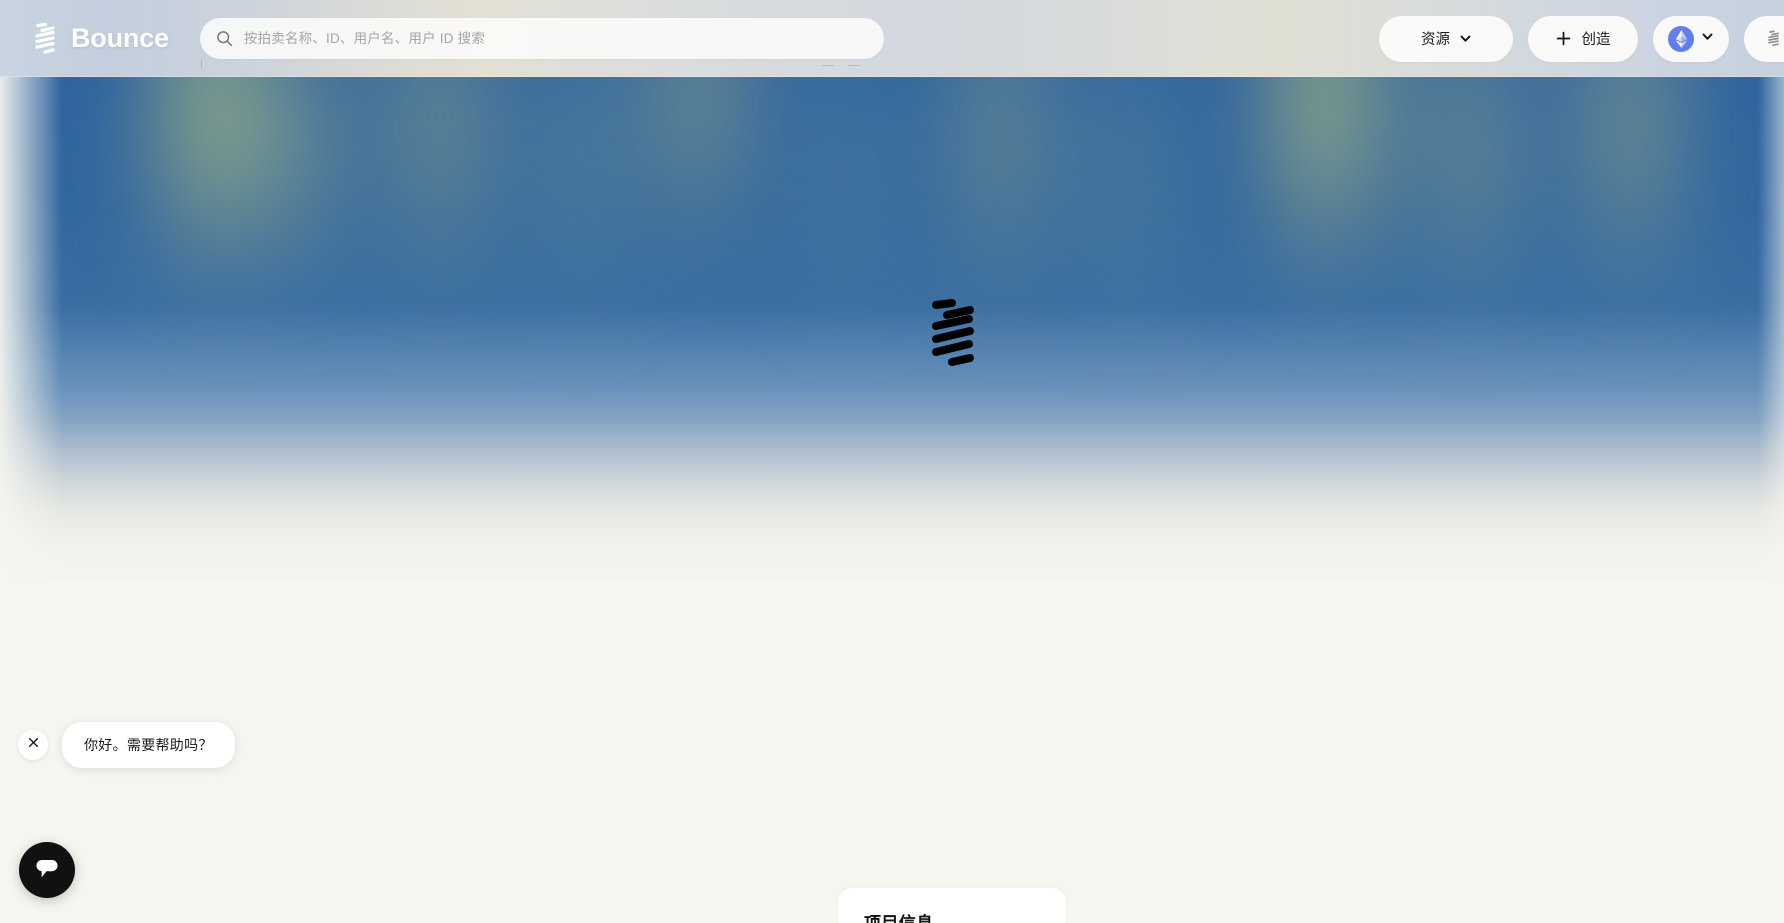 Image resolution: width=1784 pixels, height=923 pixels. Describe the element at coordinates (555, 38) in the screenshot. I see `search-input` at that location.